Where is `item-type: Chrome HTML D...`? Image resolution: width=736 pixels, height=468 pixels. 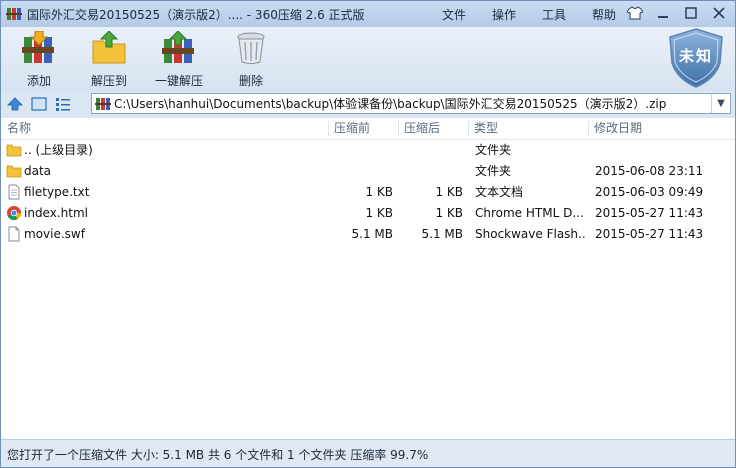
item-type: Chrome HTML D... is located at coordinates (529, 213).